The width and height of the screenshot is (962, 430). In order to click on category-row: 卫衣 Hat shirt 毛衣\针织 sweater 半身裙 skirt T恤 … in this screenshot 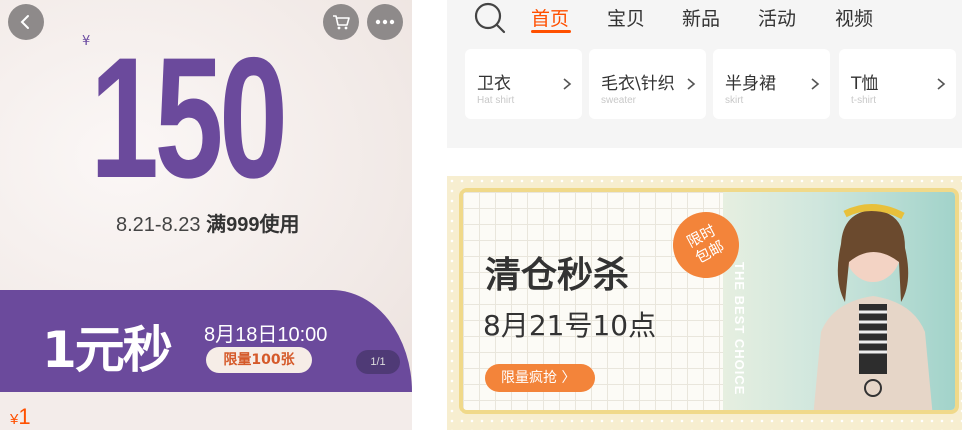, I will do `click(704, 94)`.